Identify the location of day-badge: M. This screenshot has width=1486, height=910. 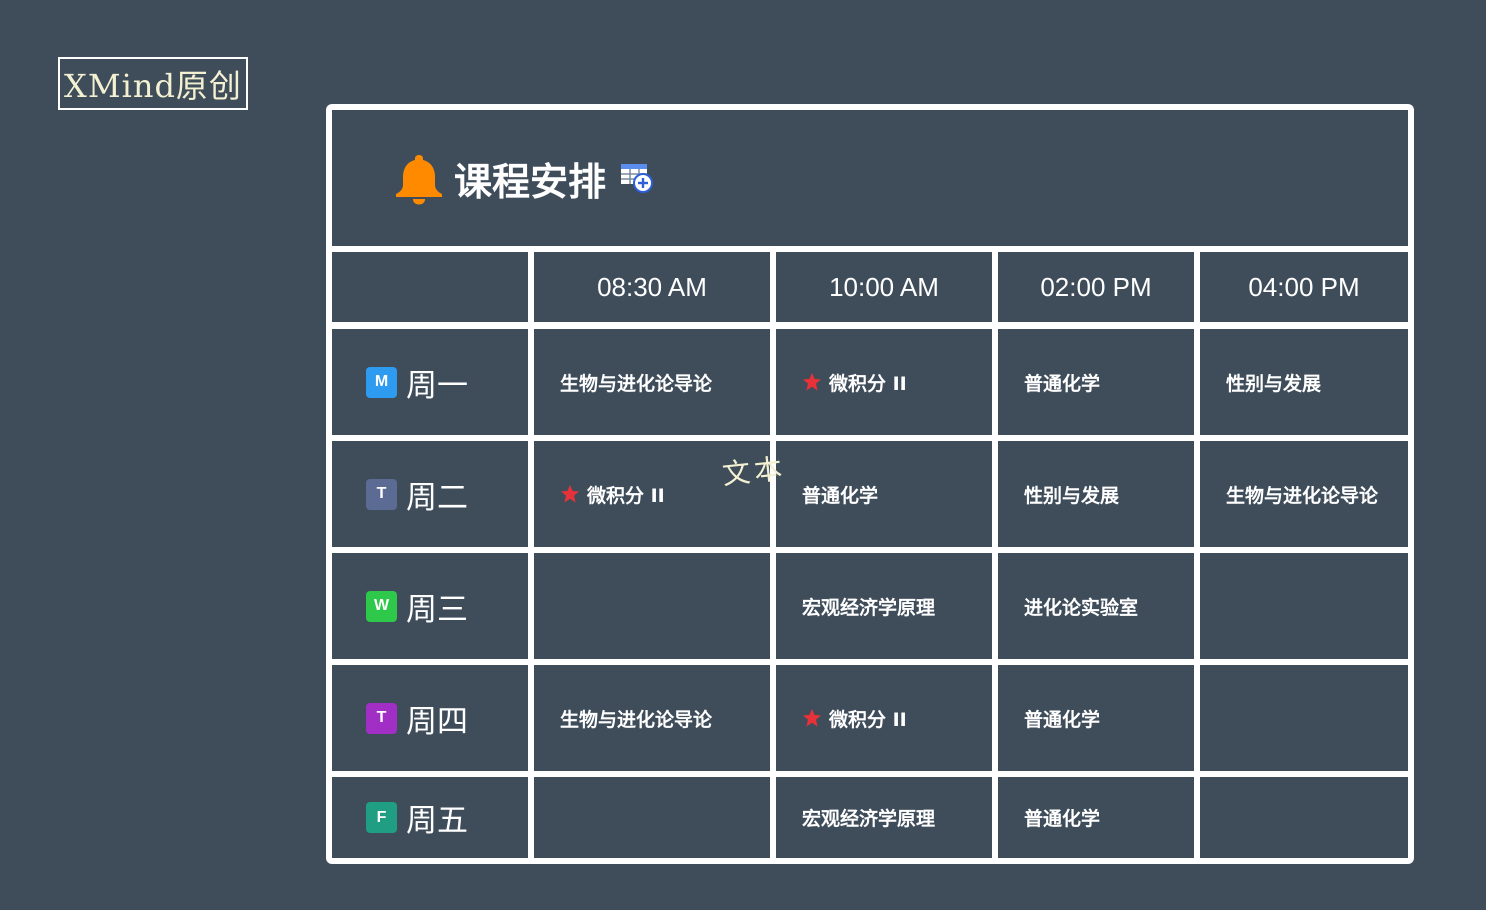
(381, 382).